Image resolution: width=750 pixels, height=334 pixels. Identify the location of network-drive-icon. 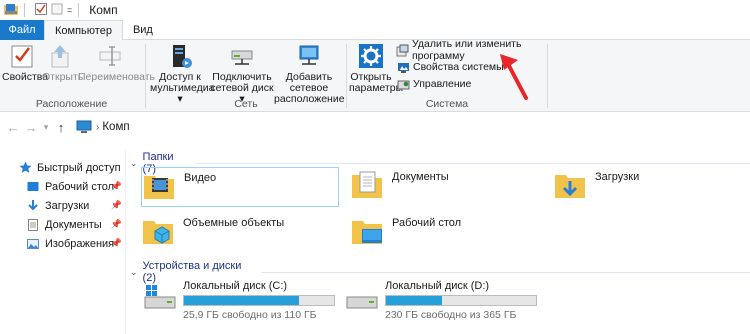
(242, 56).